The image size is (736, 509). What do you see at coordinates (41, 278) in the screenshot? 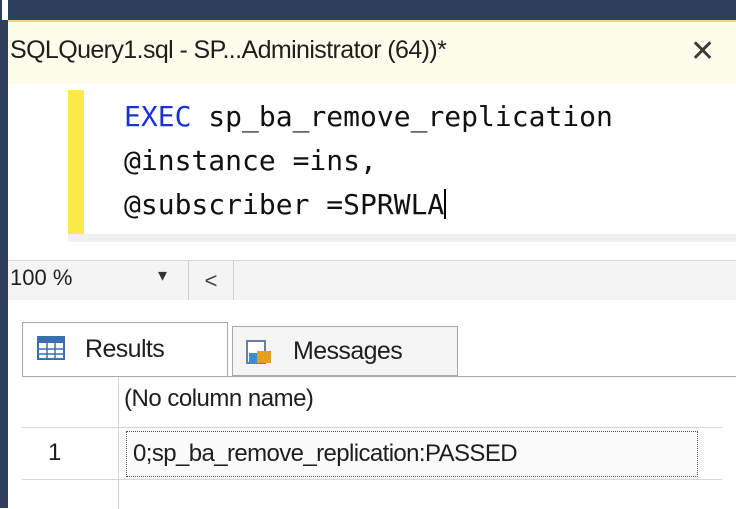
I see `zoom-level: 100 %` at bounding box center [41, 278].